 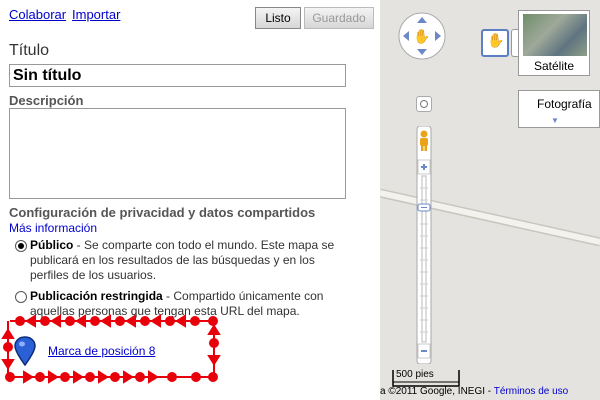 I want to click on pan-control: ✋, so click(x=422, y=36).